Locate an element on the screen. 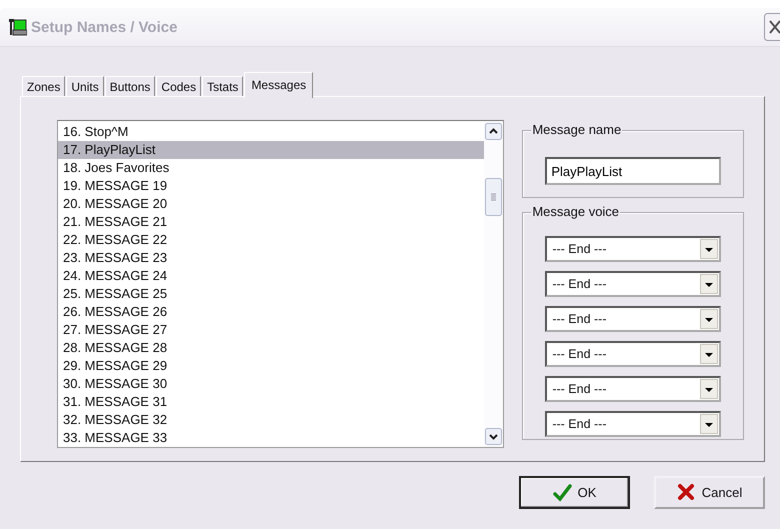 This screenshot has height=529, width=780. list-item: 22. MESSAGE 22 is located at coordinates (271, 240).